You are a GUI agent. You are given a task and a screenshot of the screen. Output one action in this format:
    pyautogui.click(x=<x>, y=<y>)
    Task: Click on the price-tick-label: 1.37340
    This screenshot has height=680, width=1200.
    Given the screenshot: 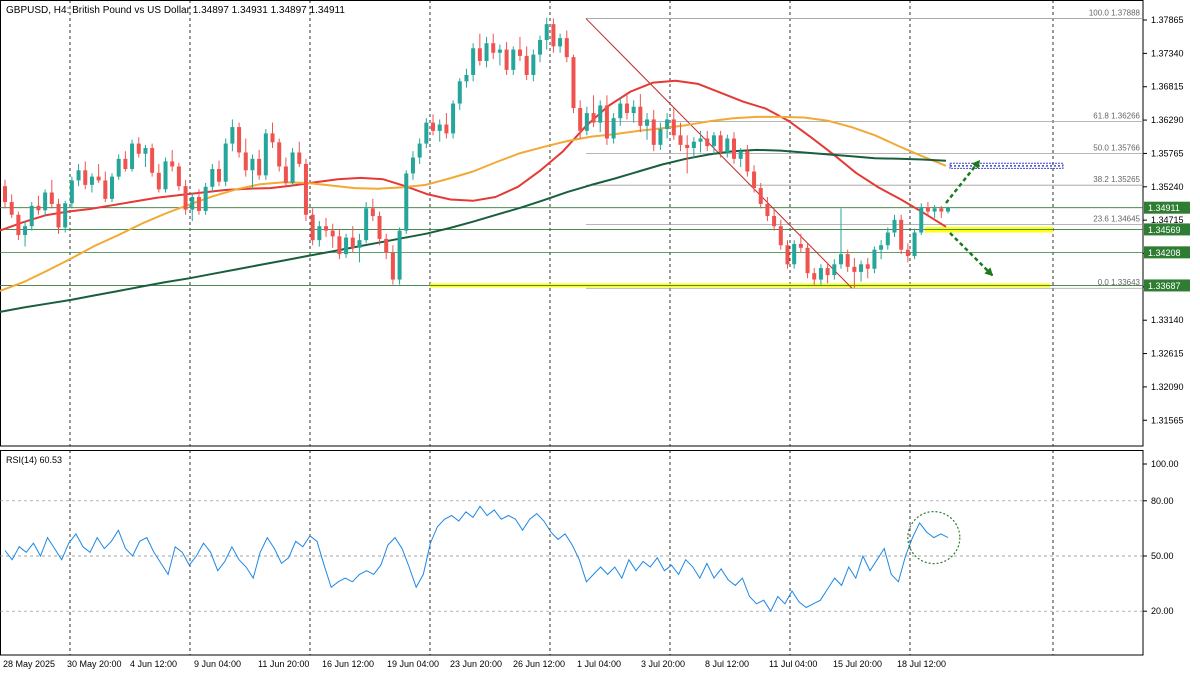 What is the action you would take?
    pyautogui.click(x=1167, y=53)
    